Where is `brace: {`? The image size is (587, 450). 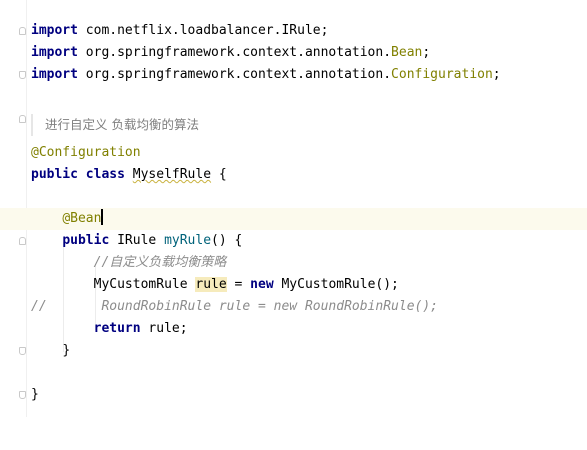 brace: { is located at coordinates (222, 174).